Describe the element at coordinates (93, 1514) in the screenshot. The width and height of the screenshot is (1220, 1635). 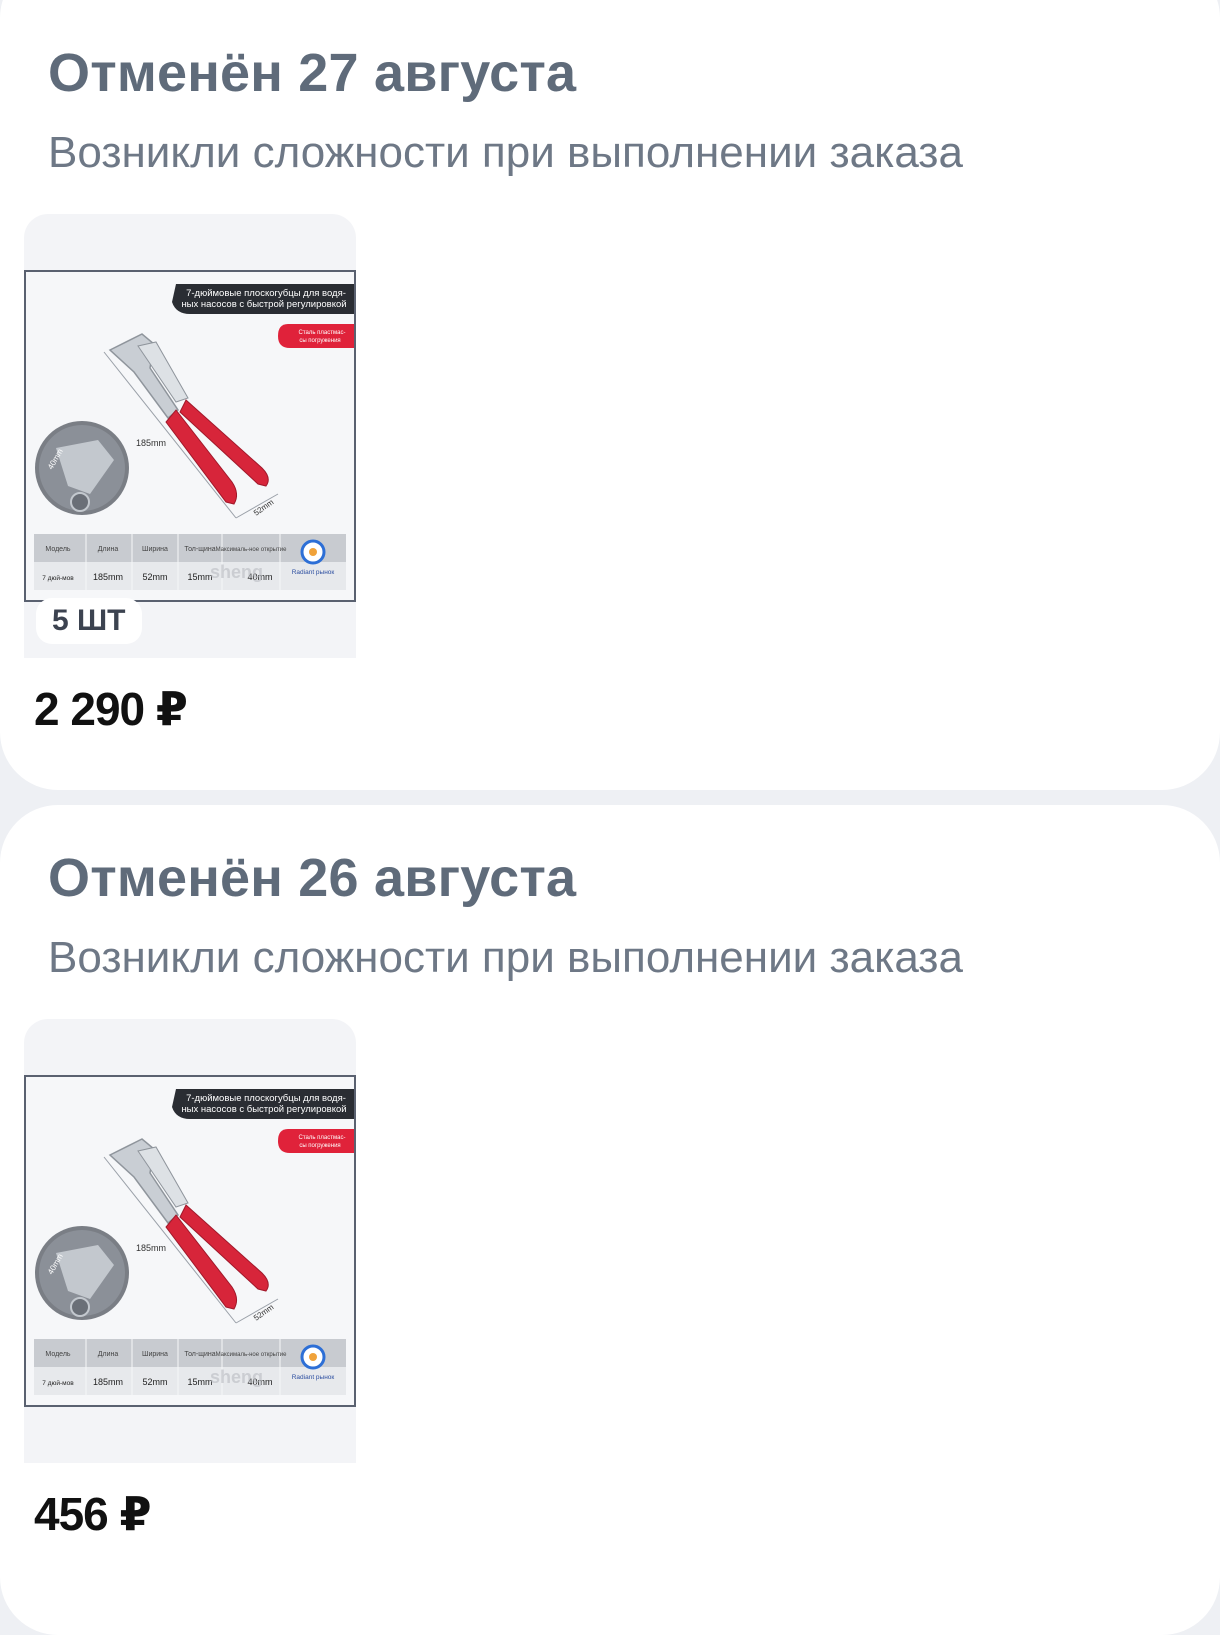
I see `order-price: 456 ₽` at that location.